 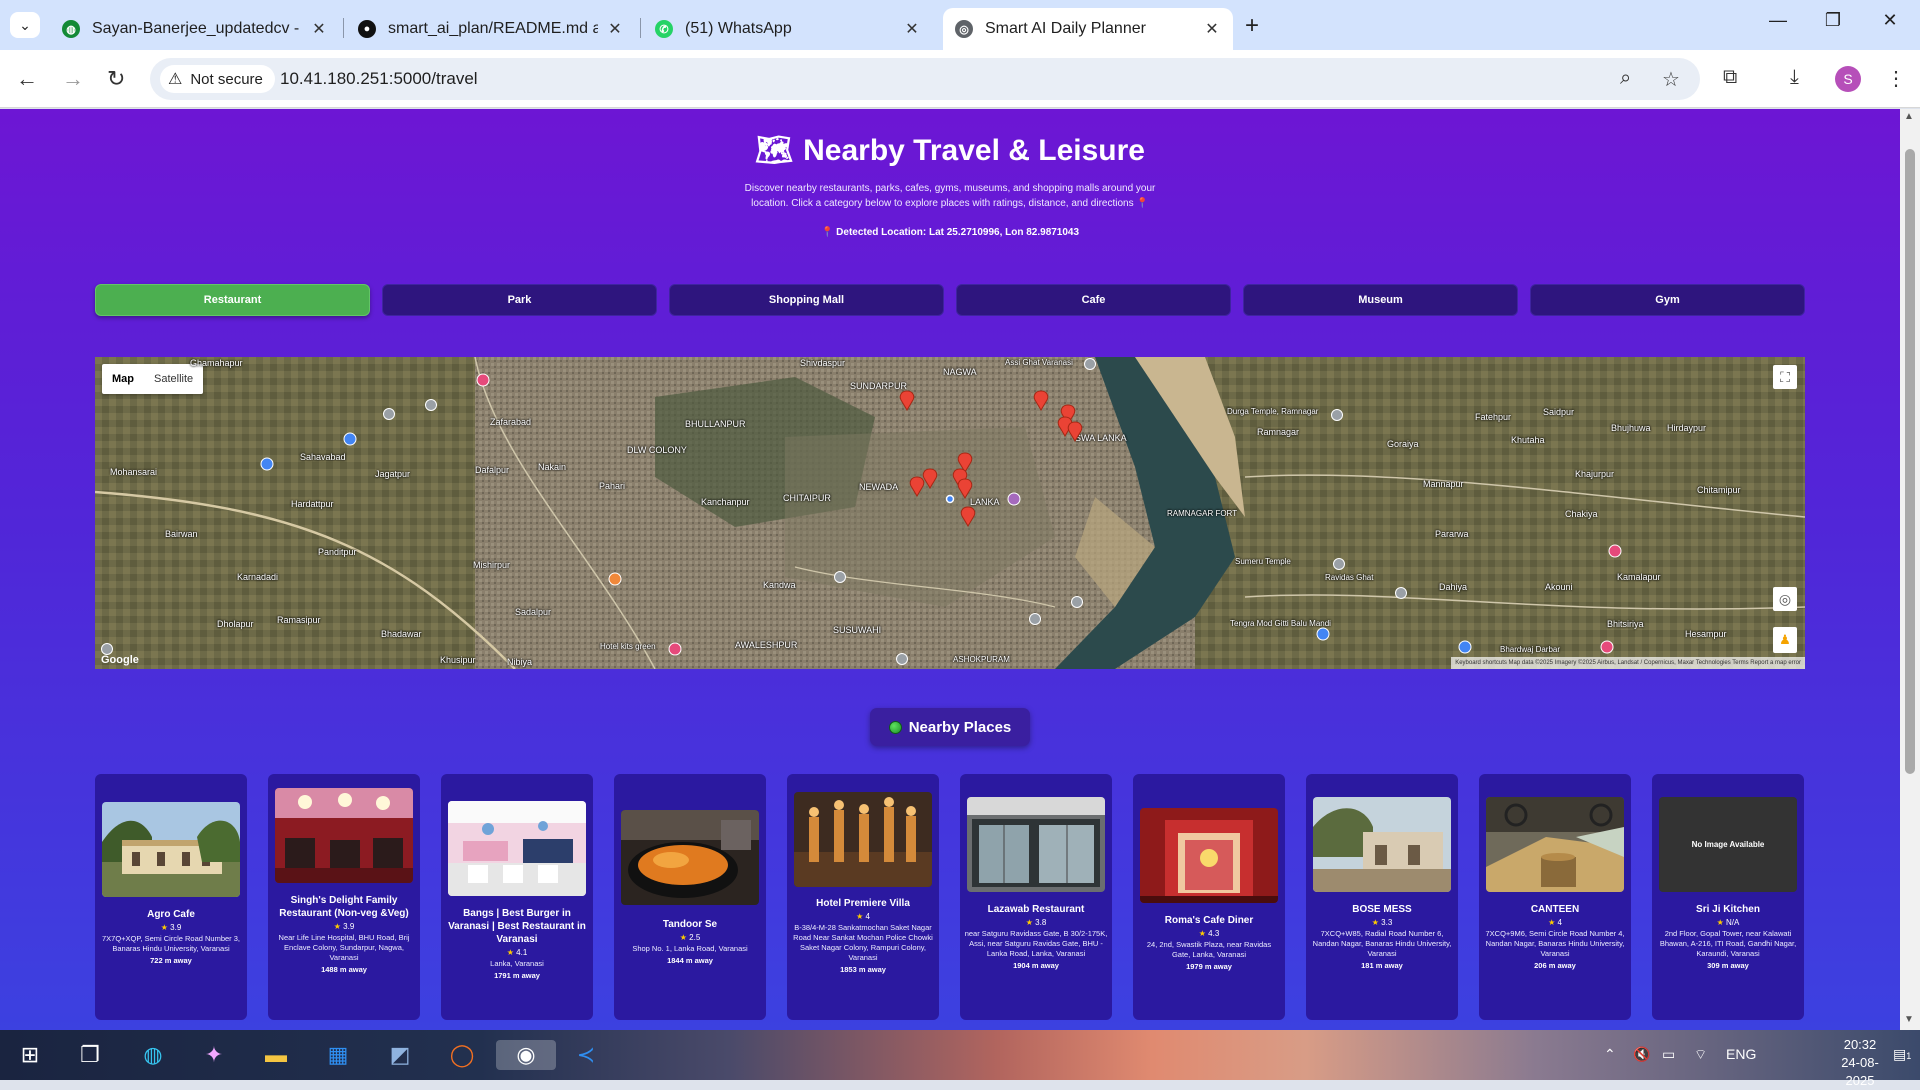 I want to click on security-chip: ⚠ Not secure, so click(x=217, y=79).